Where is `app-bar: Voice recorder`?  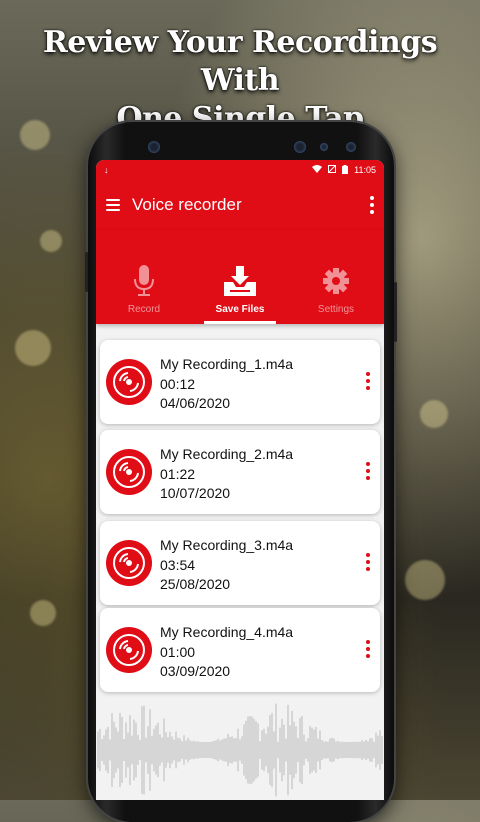 app-bar: Voice recorder is located at coordinates (240, 205).